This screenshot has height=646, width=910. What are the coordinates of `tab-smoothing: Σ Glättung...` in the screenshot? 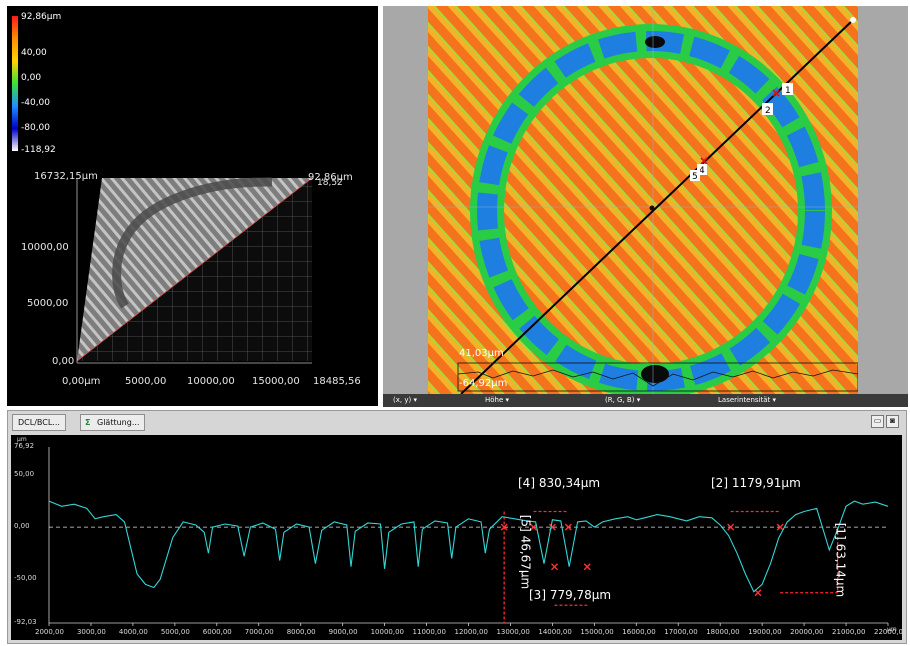 It's located at (113, 422).